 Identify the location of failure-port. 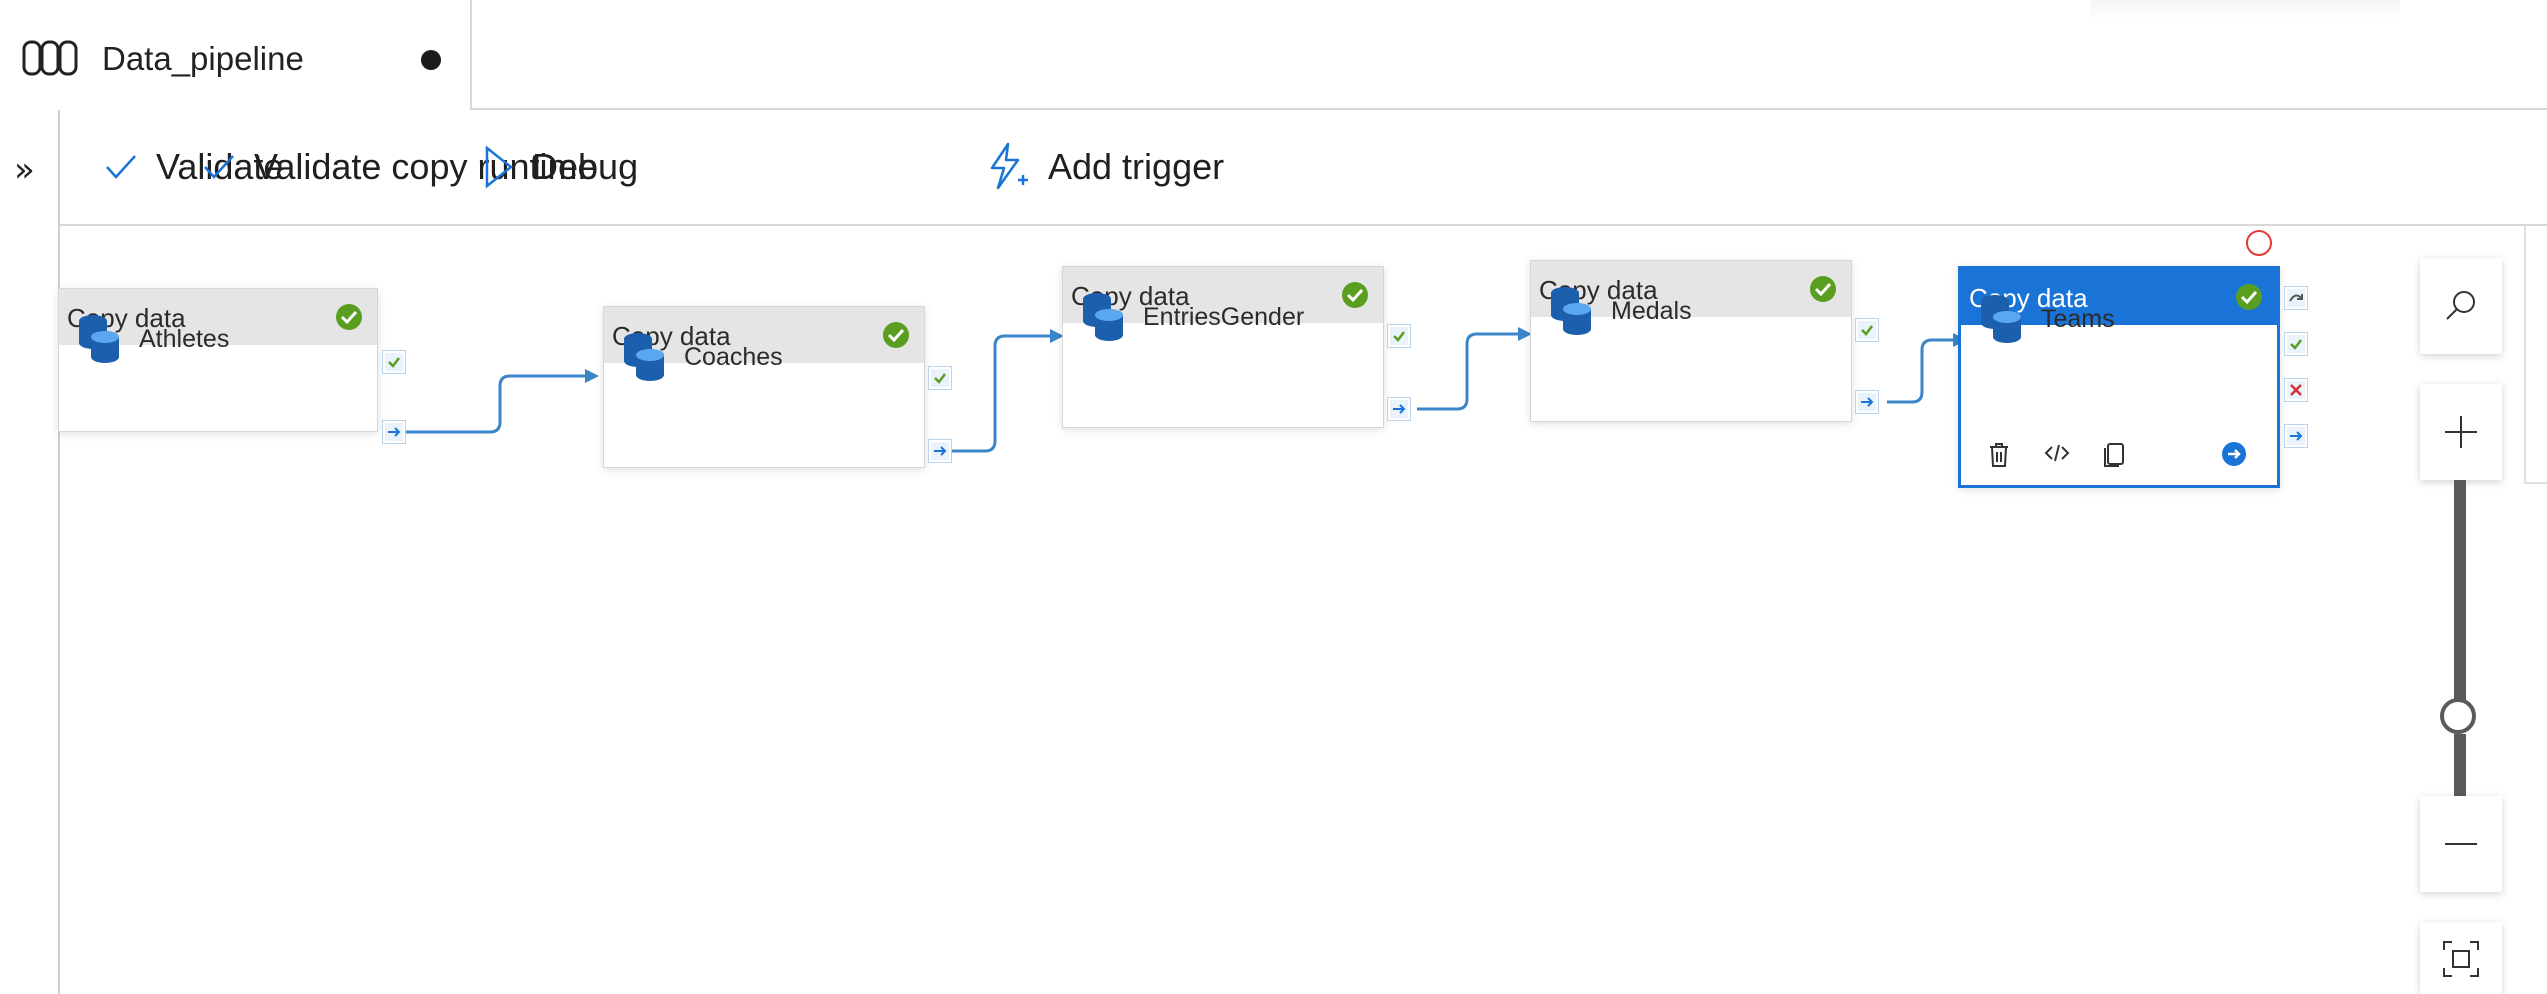
(2296, 390).